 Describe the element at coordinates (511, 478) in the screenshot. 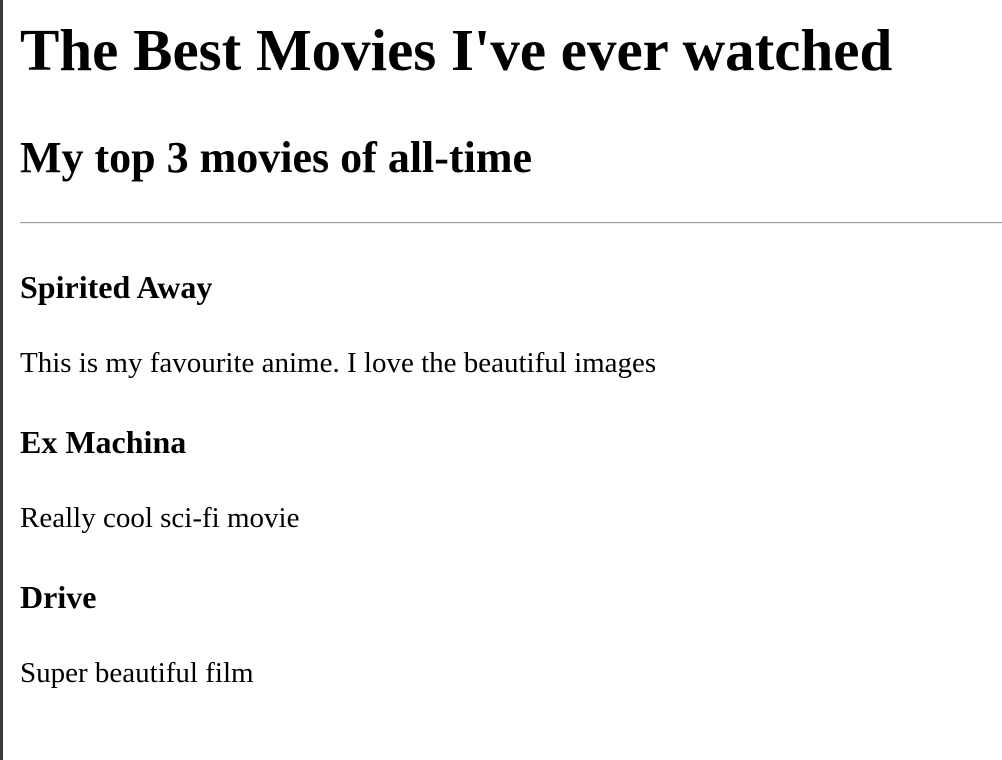

I see `movie-item-ex-machina: Ex Machina Really cool sci-fi movie` at that location.